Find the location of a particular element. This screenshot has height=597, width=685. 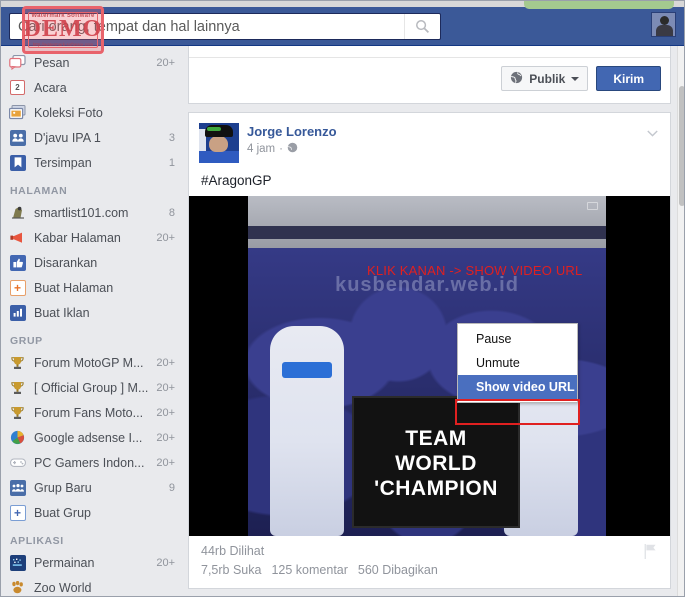

avatar-shoulder is located at coordinates (219, 157).